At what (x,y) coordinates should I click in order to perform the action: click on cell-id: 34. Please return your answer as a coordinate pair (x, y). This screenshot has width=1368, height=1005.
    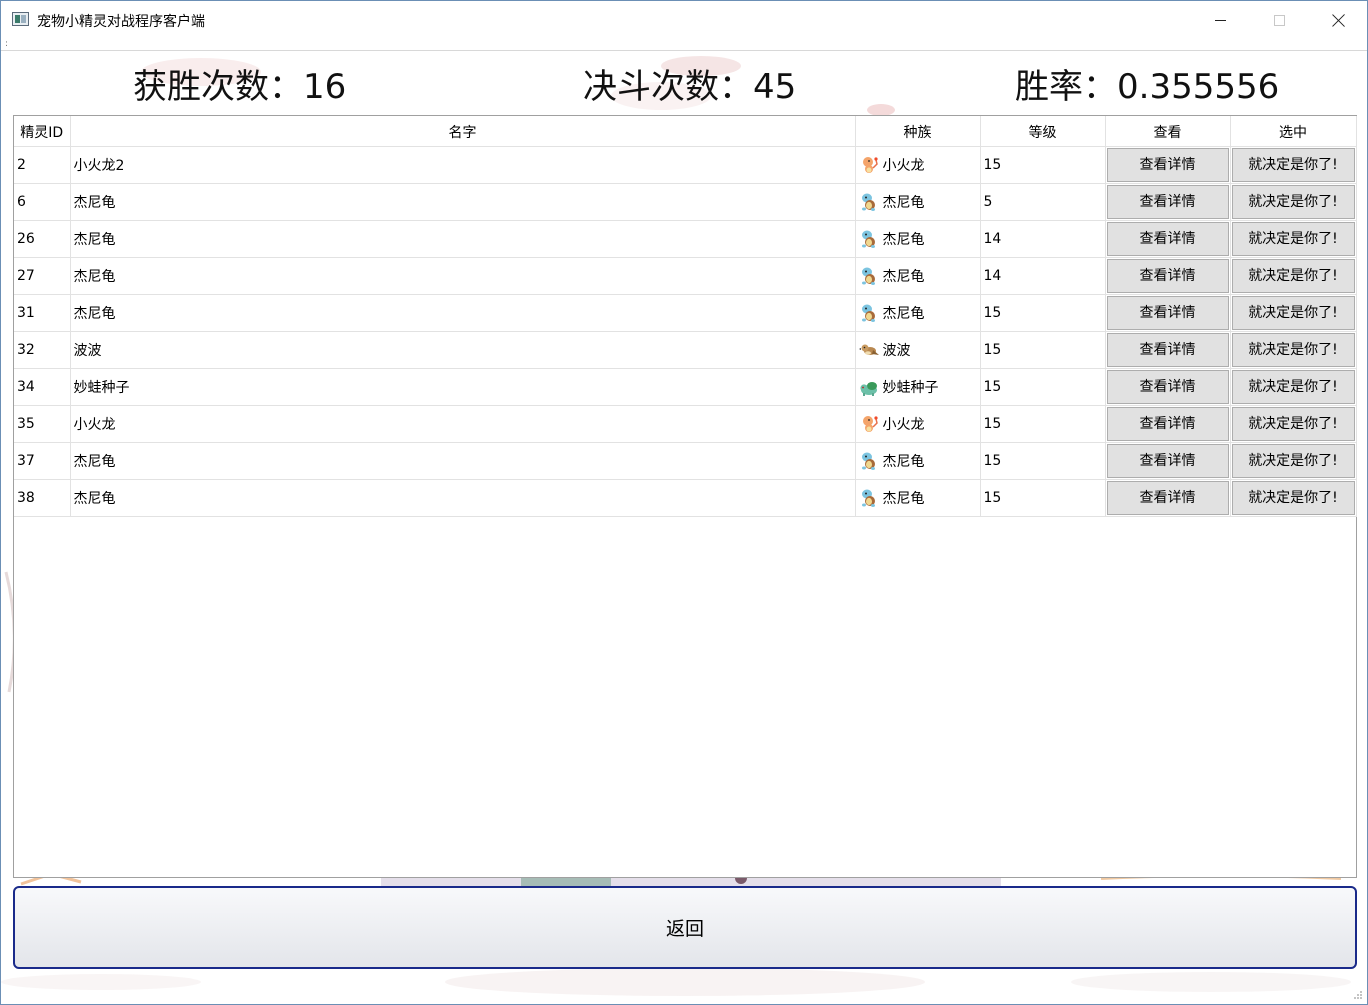
    Looking at the image, I should click on (42, 387).